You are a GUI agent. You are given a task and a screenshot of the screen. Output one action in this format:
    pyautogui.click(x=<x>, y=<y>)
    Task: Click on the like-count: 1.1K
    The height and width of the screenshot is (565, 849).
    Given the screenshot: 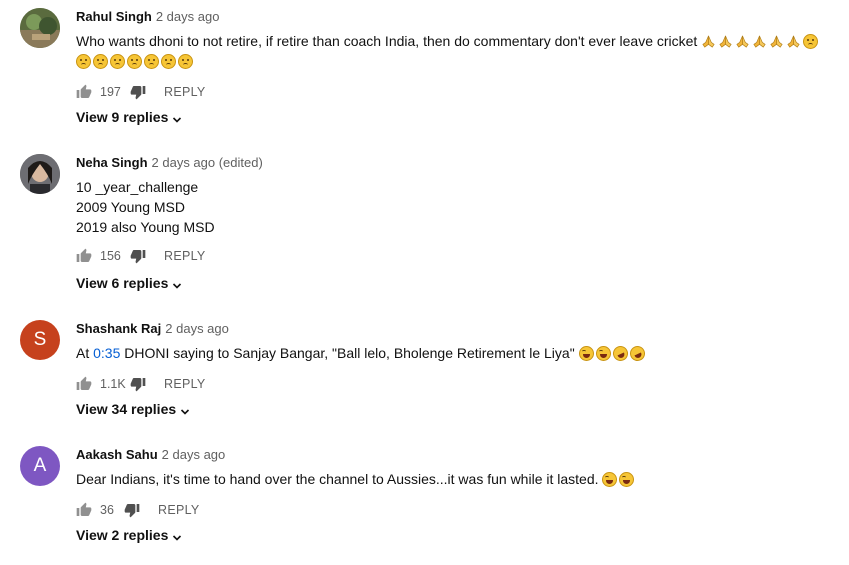 What is the action you would take?
    pyautogui.click(x=113, y=384)
    